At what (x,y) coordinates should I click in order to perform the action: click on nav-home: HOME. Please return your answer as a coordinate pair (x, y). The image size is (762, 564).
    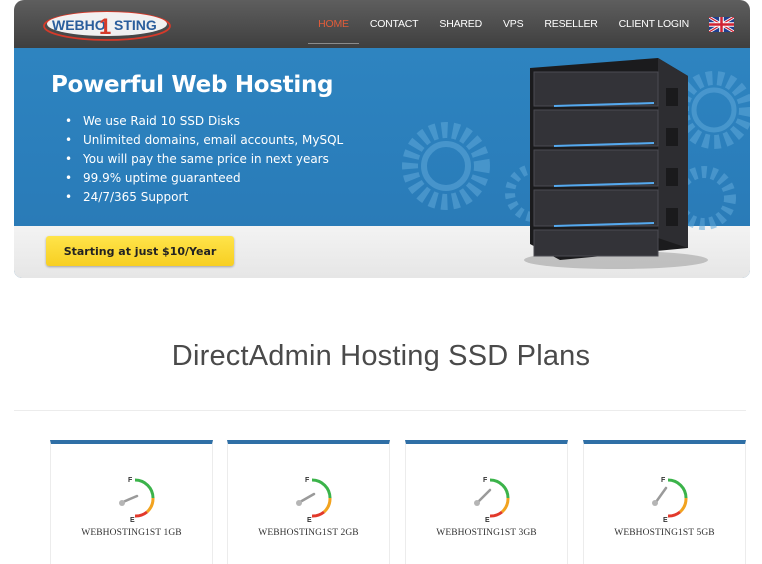
    Looking at the image, I should click on (333, 31).